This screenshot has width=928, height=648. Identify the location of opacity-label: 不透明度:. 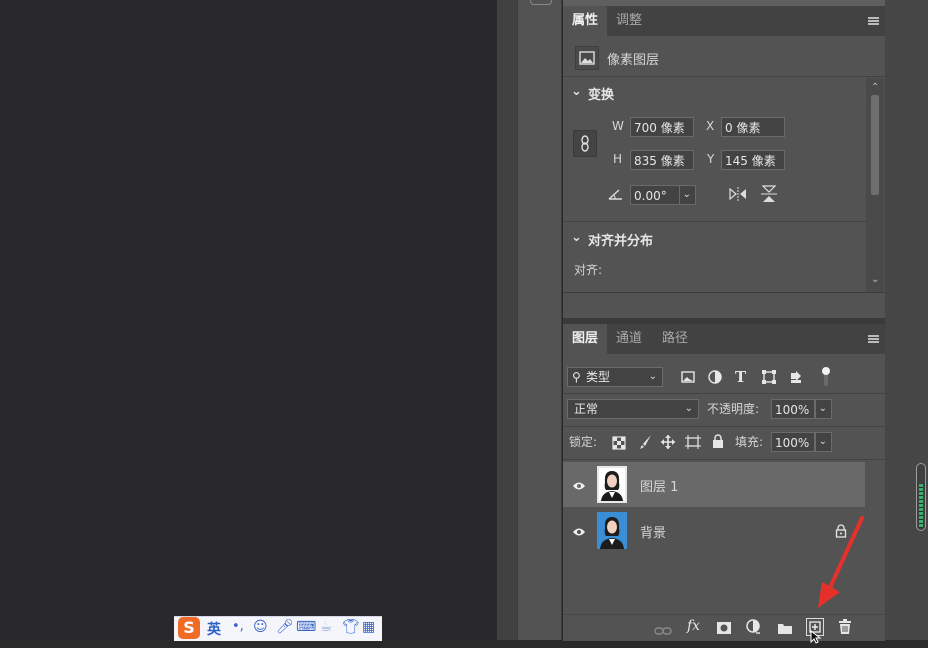
(733, 409).